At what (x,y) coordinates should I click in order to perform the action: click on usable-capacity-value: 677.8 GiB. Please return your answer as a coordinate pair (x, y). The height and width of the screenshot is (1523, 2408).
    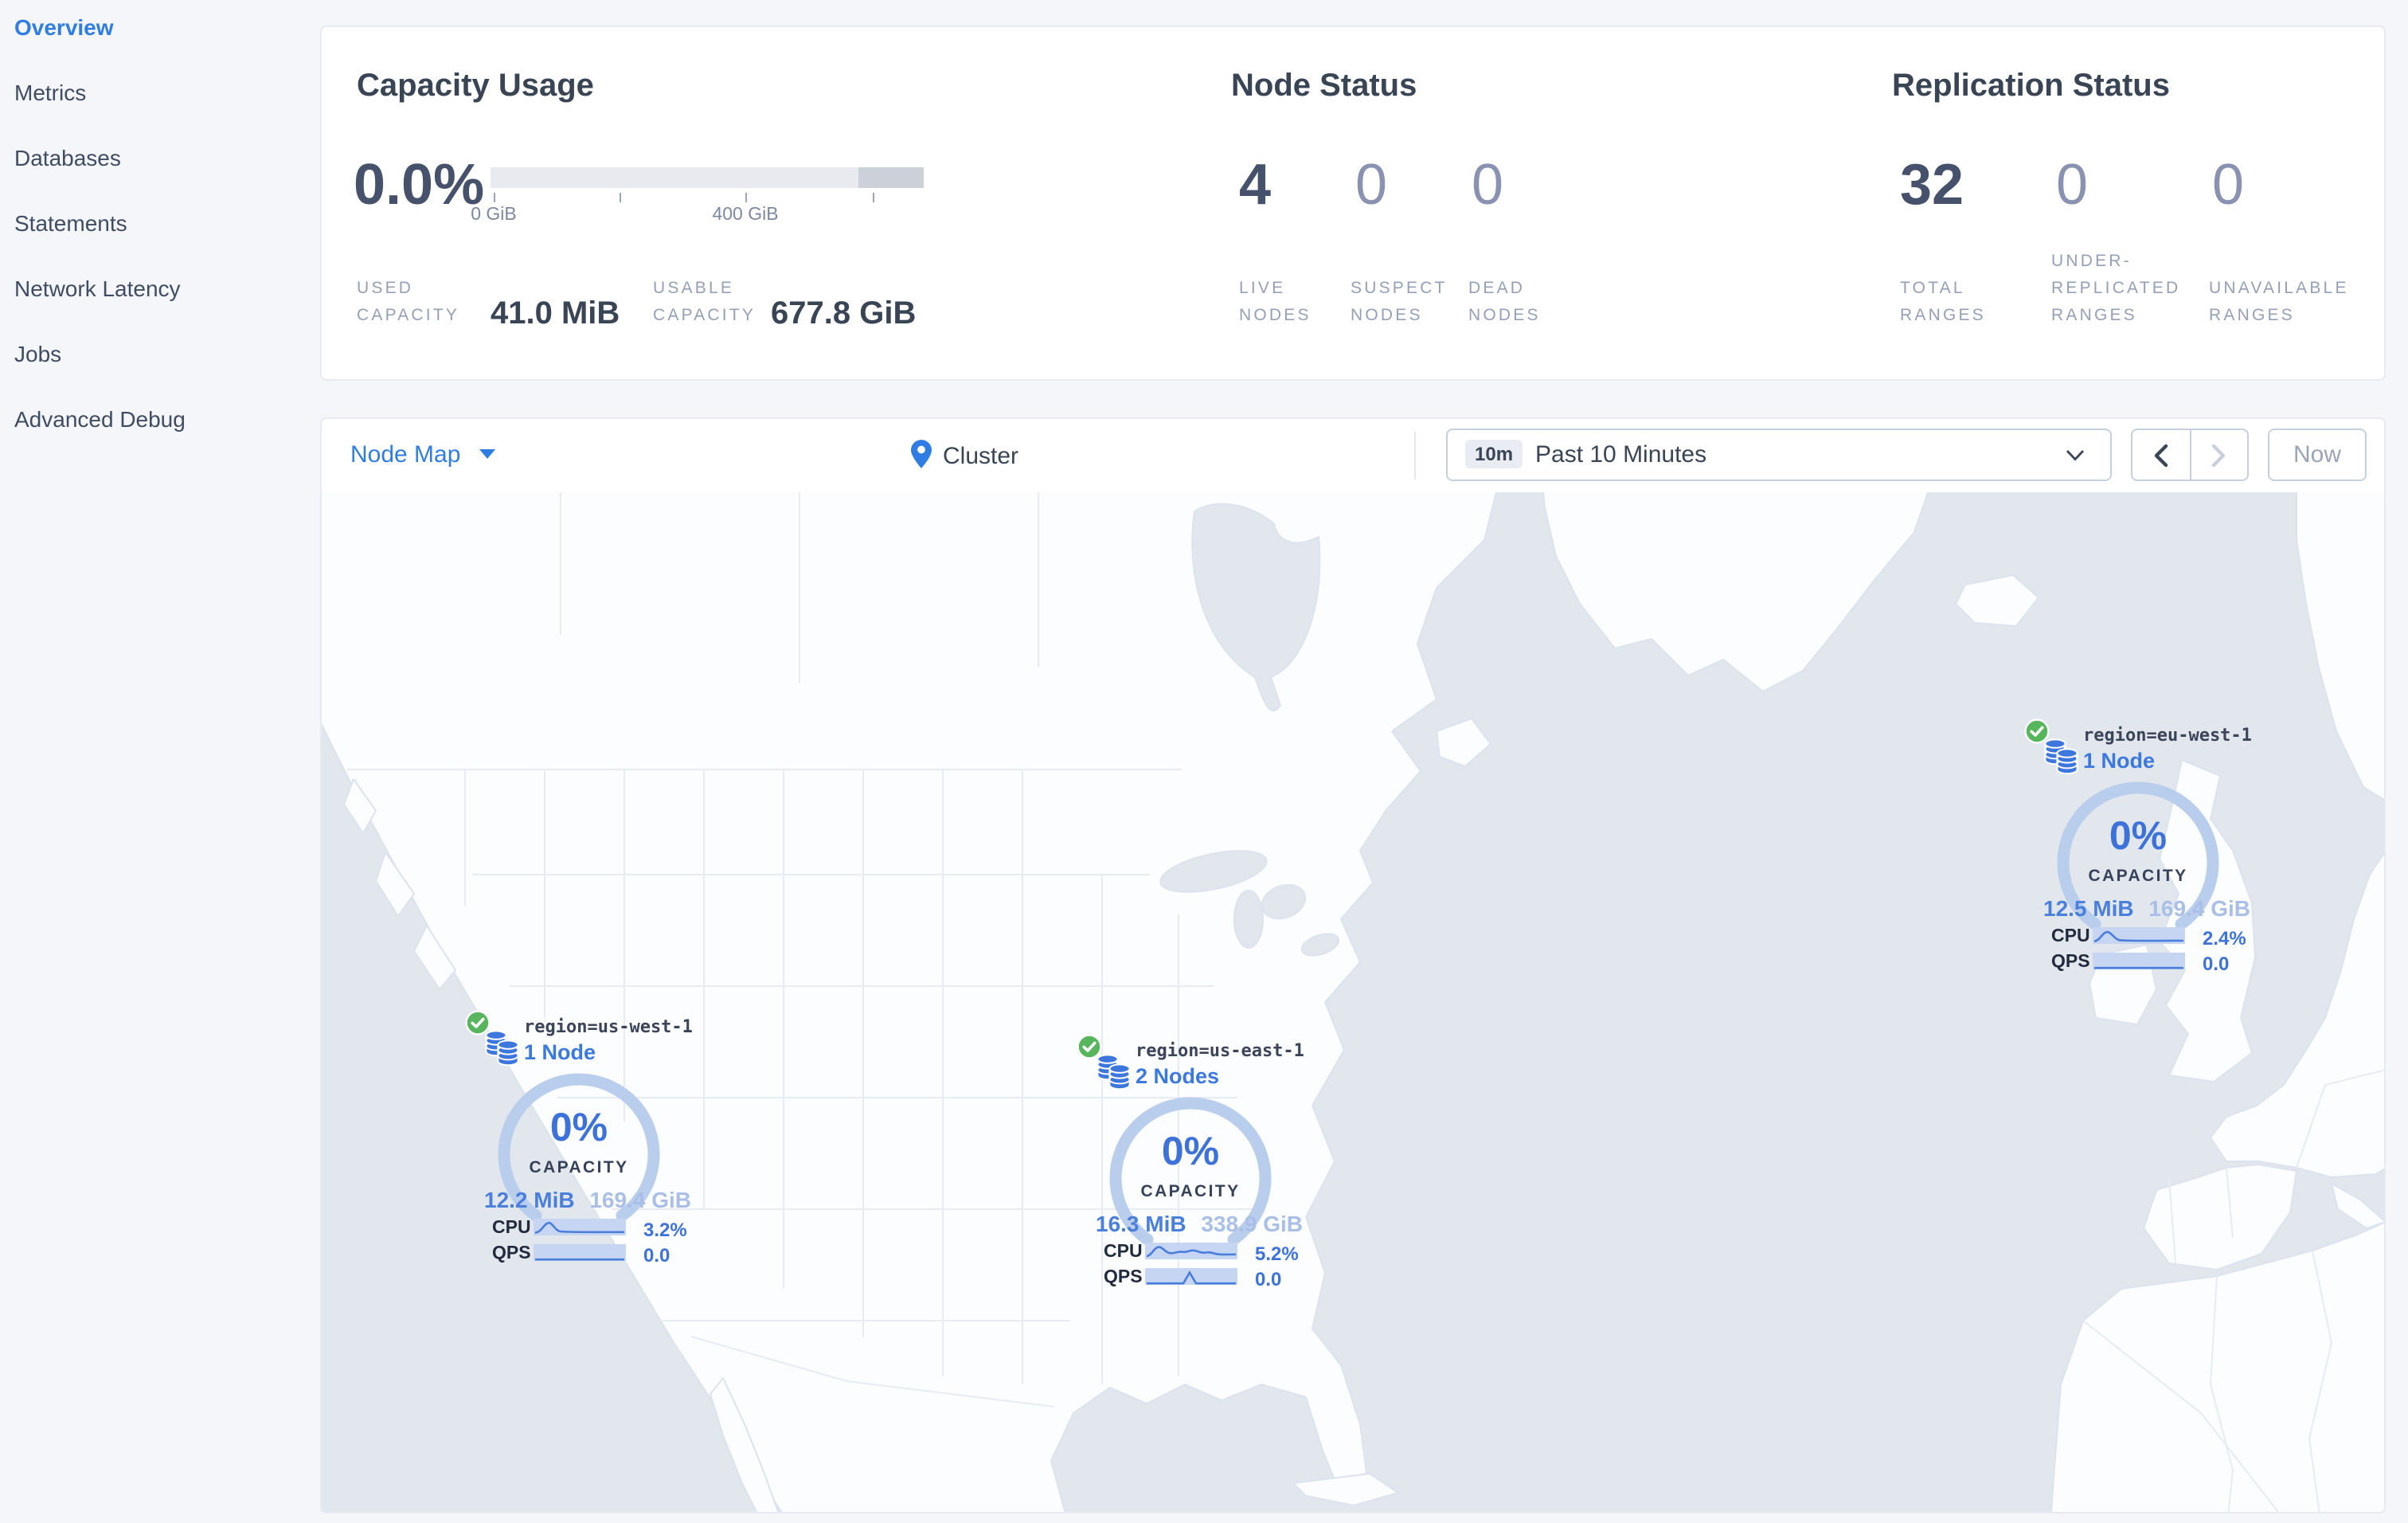
    Looking at the image, I should click on (844, 313).